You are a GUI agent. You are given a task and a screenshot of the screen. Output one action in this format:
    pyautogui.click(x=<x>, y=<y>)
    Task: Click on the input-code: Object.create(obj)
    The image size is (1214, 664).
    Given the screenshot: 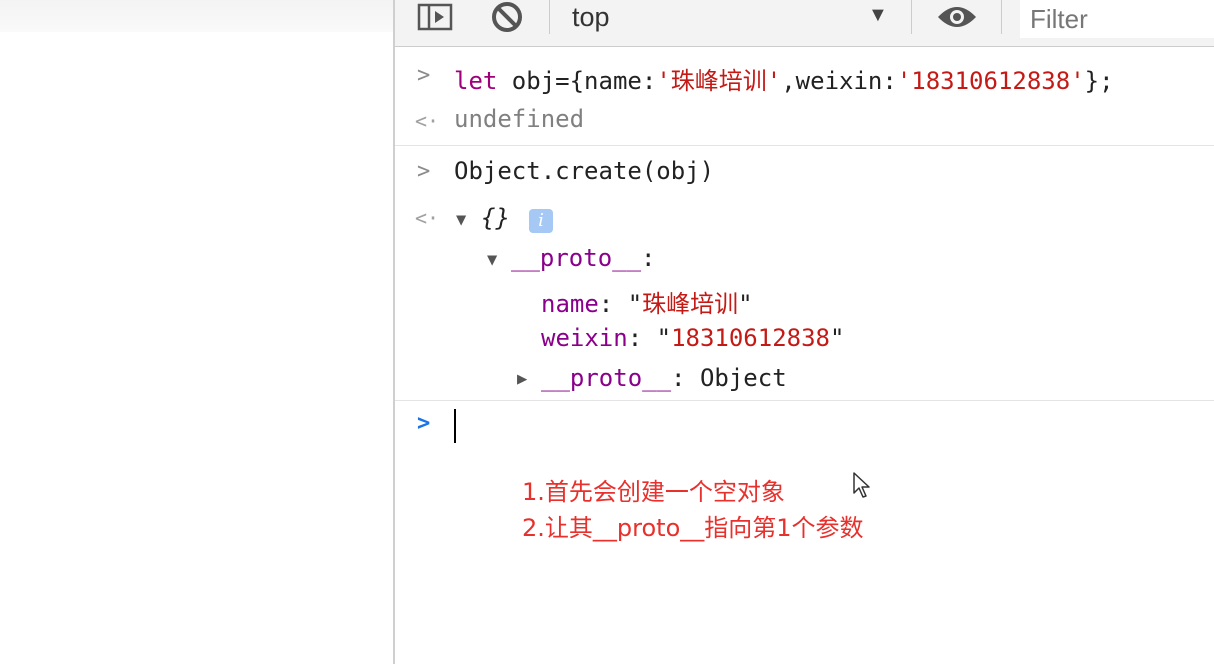 What is the action you would take?
    pyautogui.click(x=584, y=171)
    